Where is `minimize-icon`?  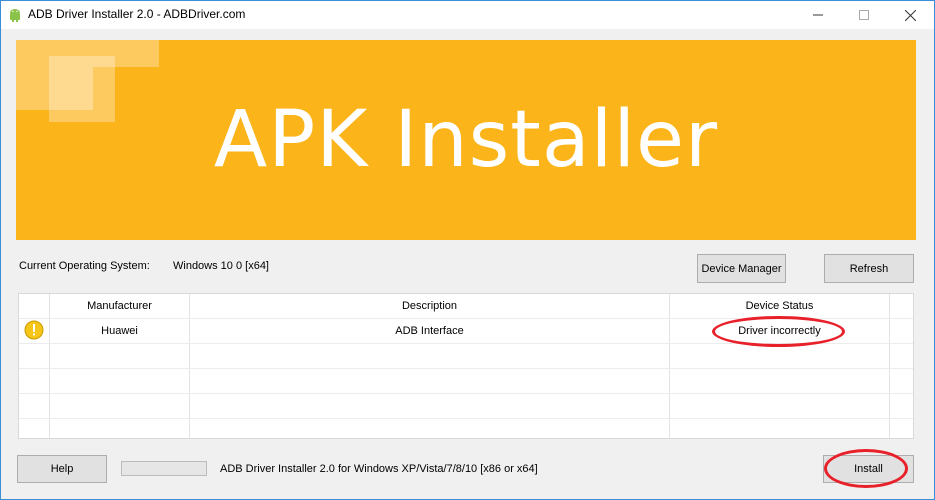 minimize-icon is located at coordinates (818, 15).